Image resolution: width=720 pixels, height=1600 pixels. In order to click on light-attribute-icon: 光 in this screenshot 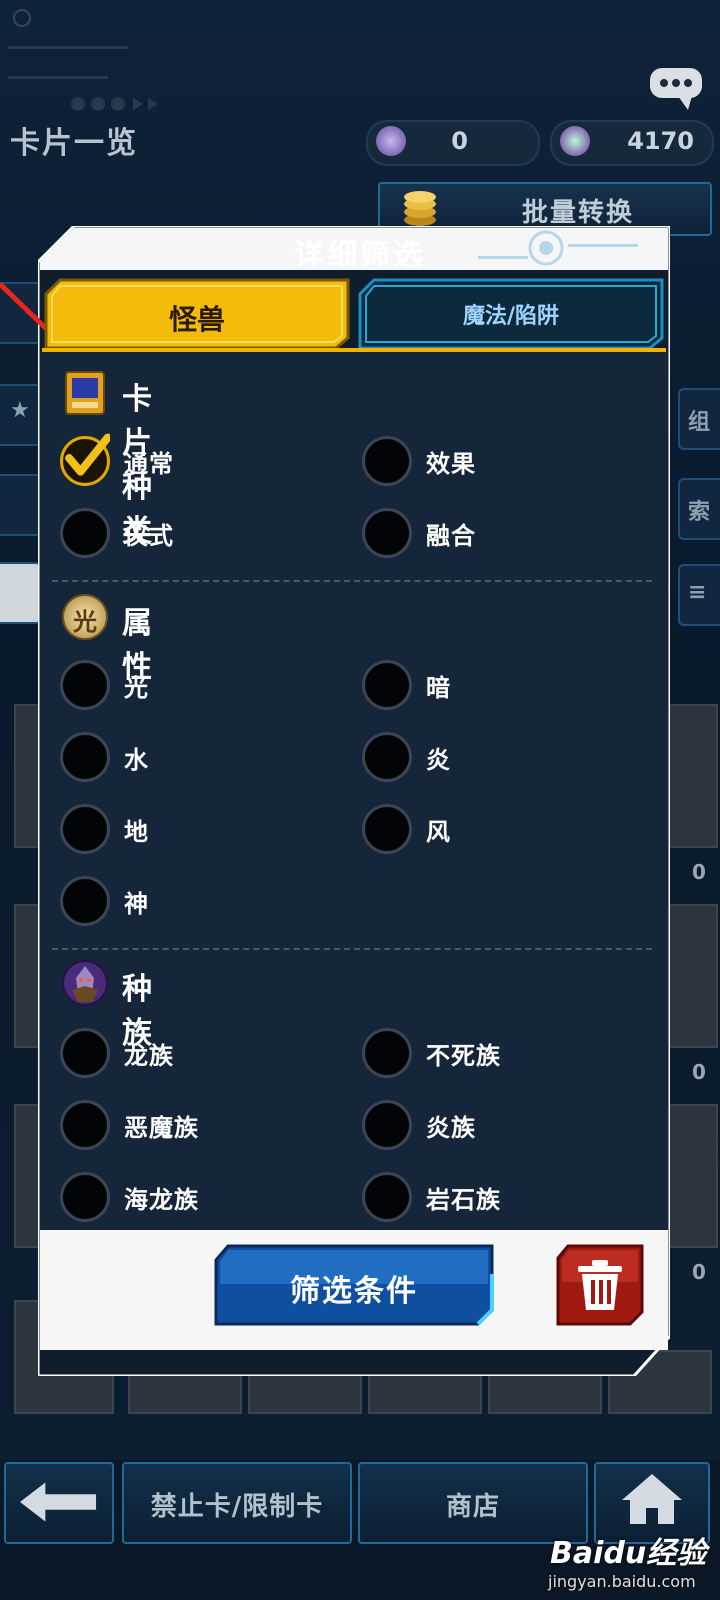, I will do `click(85, 617)`.